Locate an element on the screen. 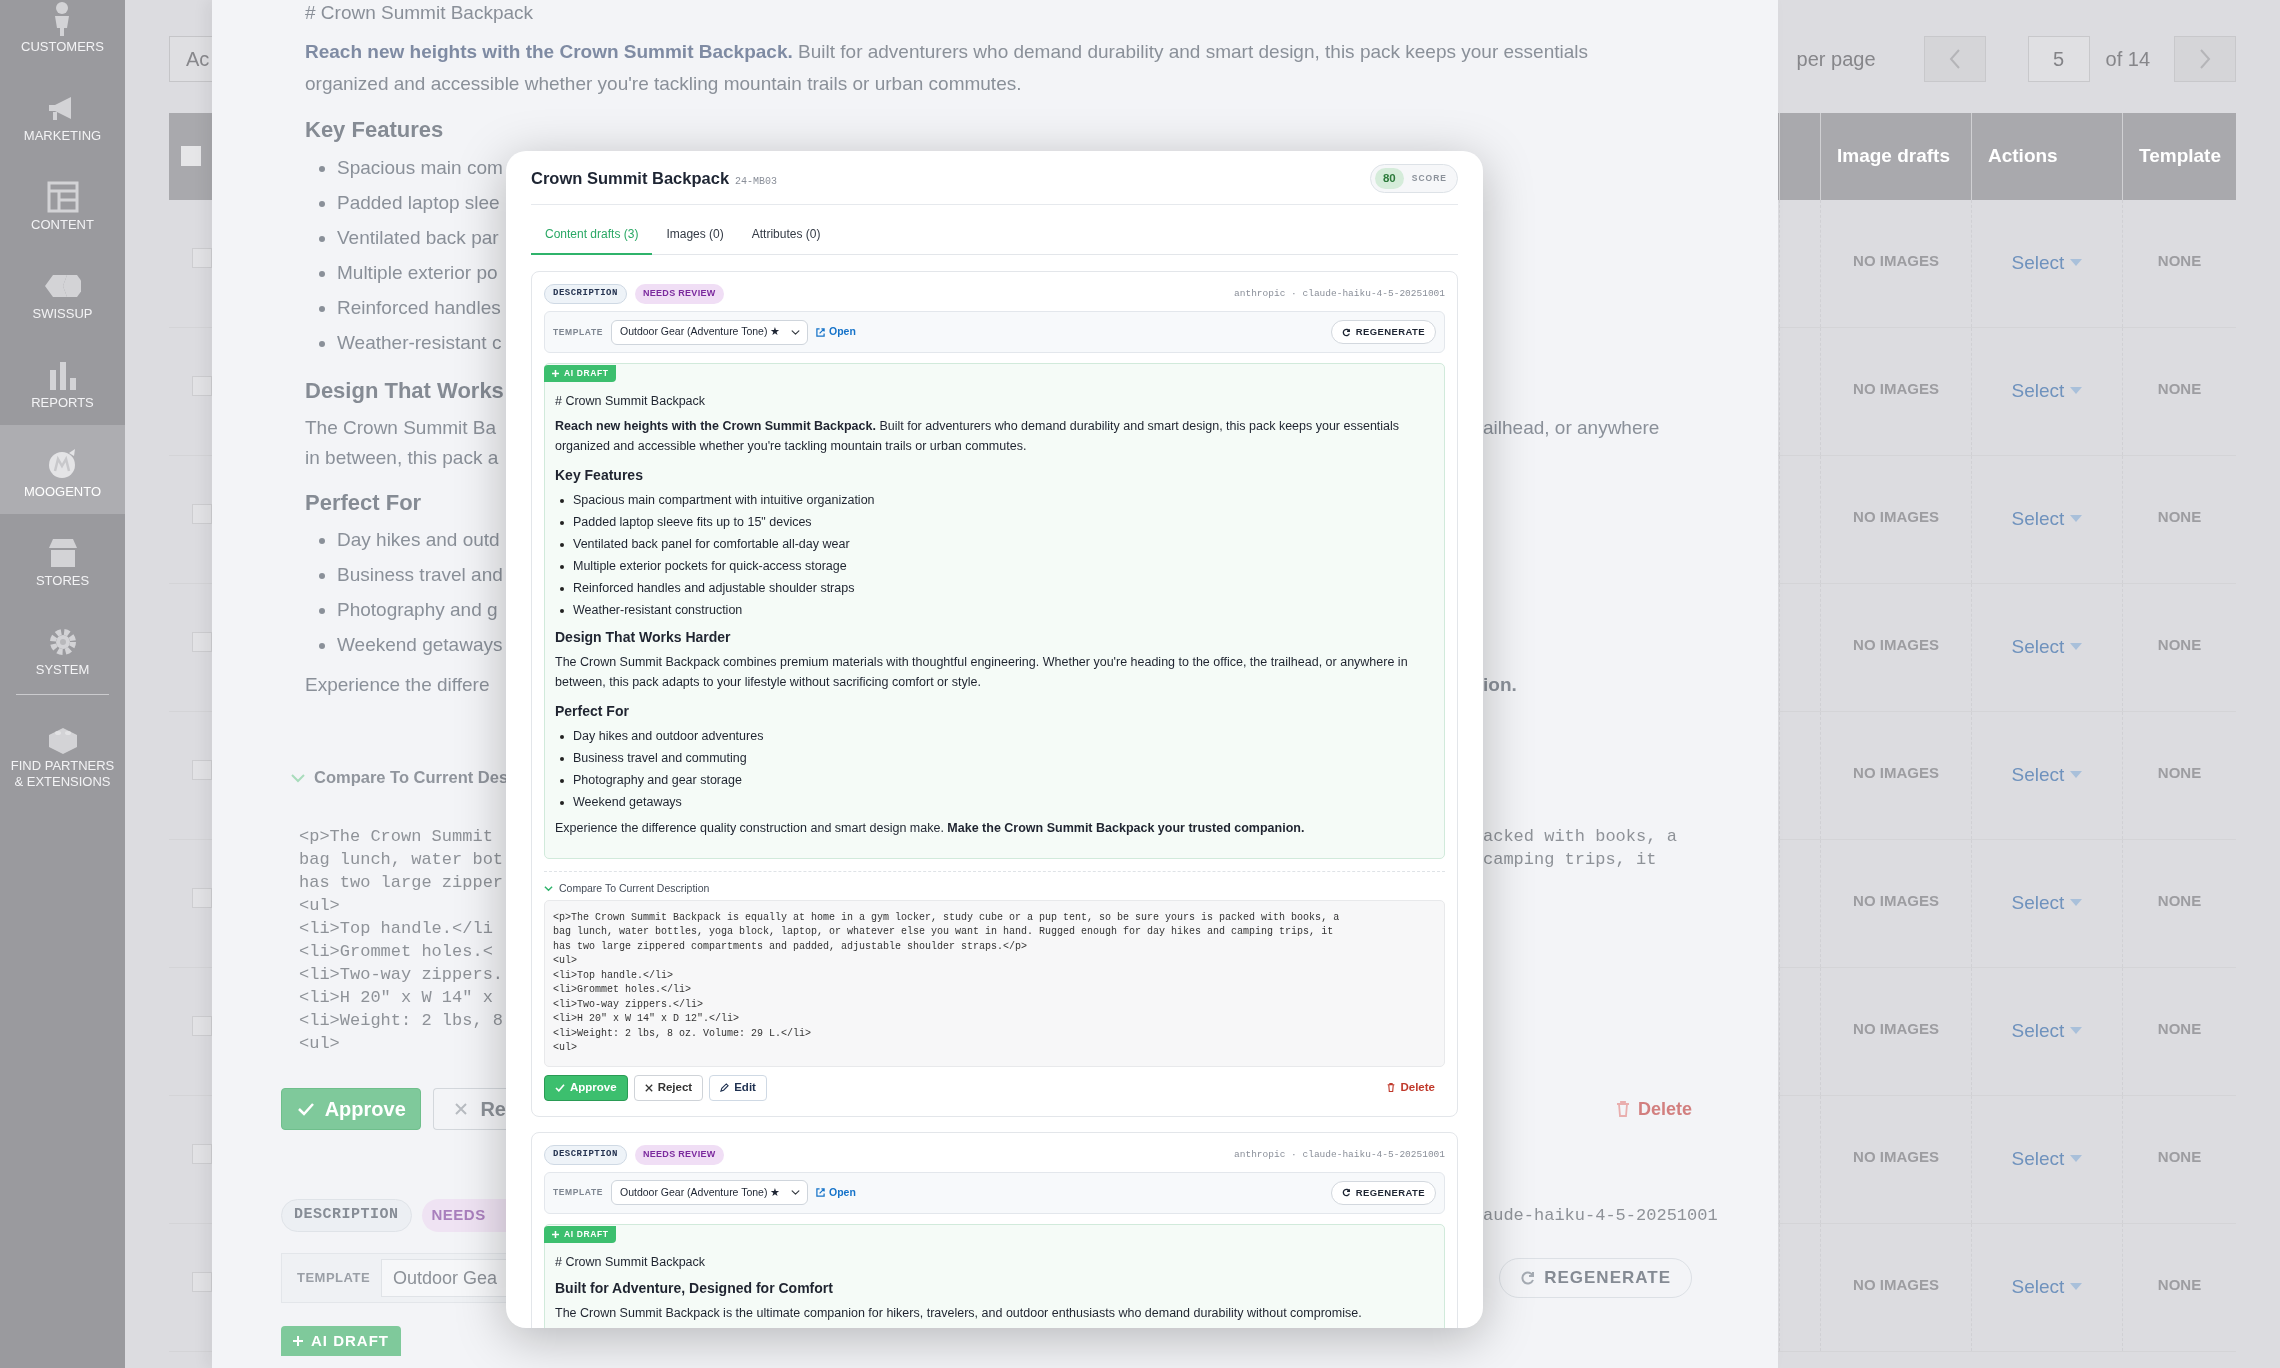 The width and height of the screenshot is (2280, 1368). page-number-field: 5 is located at coordinates (2058, 59).